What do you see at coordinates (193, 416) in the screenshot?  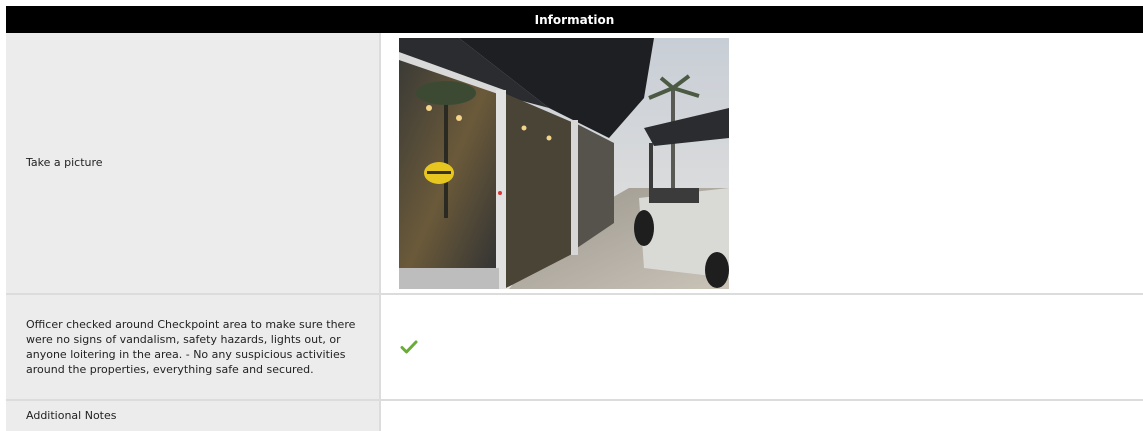 I see `row-label: Additional Notes` at bounding box center [193, 416].